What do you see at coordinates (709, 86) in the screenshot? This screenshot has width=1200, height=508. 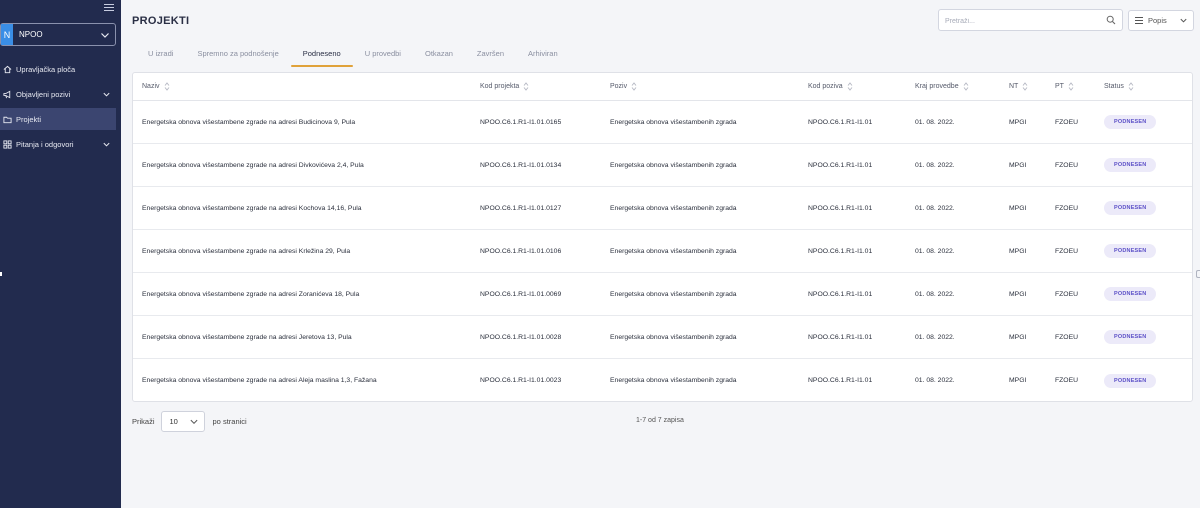 I see `column-header-poziv: Poziv` at bounding box center [709, 86].